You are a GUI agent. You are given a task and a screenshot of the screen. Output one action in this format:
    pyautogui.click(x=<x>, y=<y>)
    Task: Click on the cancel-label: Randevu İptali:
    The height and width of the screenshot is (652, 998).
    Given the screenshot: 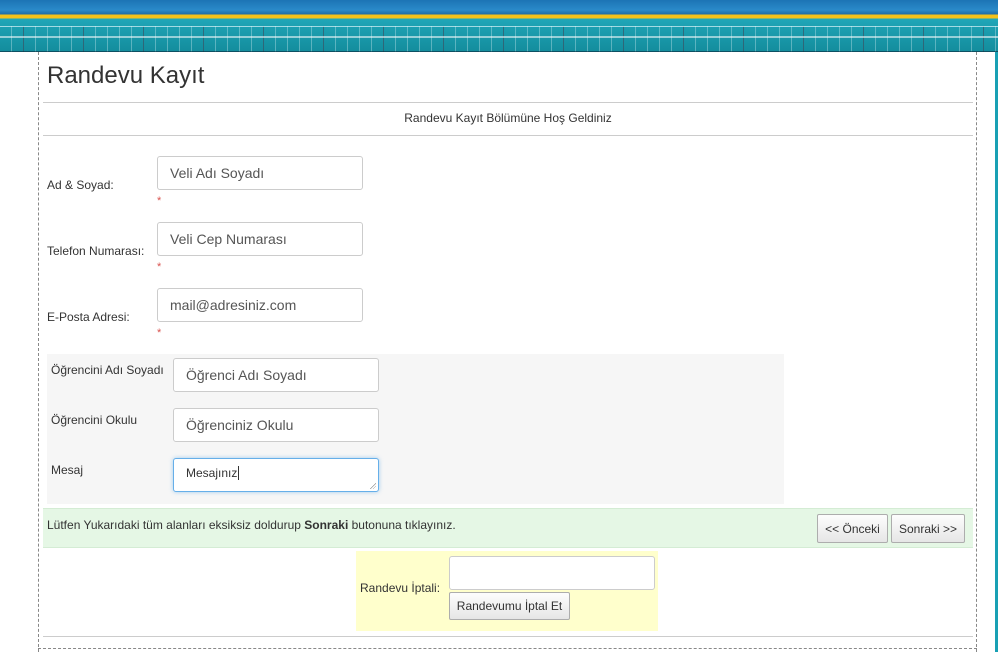 What is the action you would take?
    pyautogui.click(x=400, y=588)
    